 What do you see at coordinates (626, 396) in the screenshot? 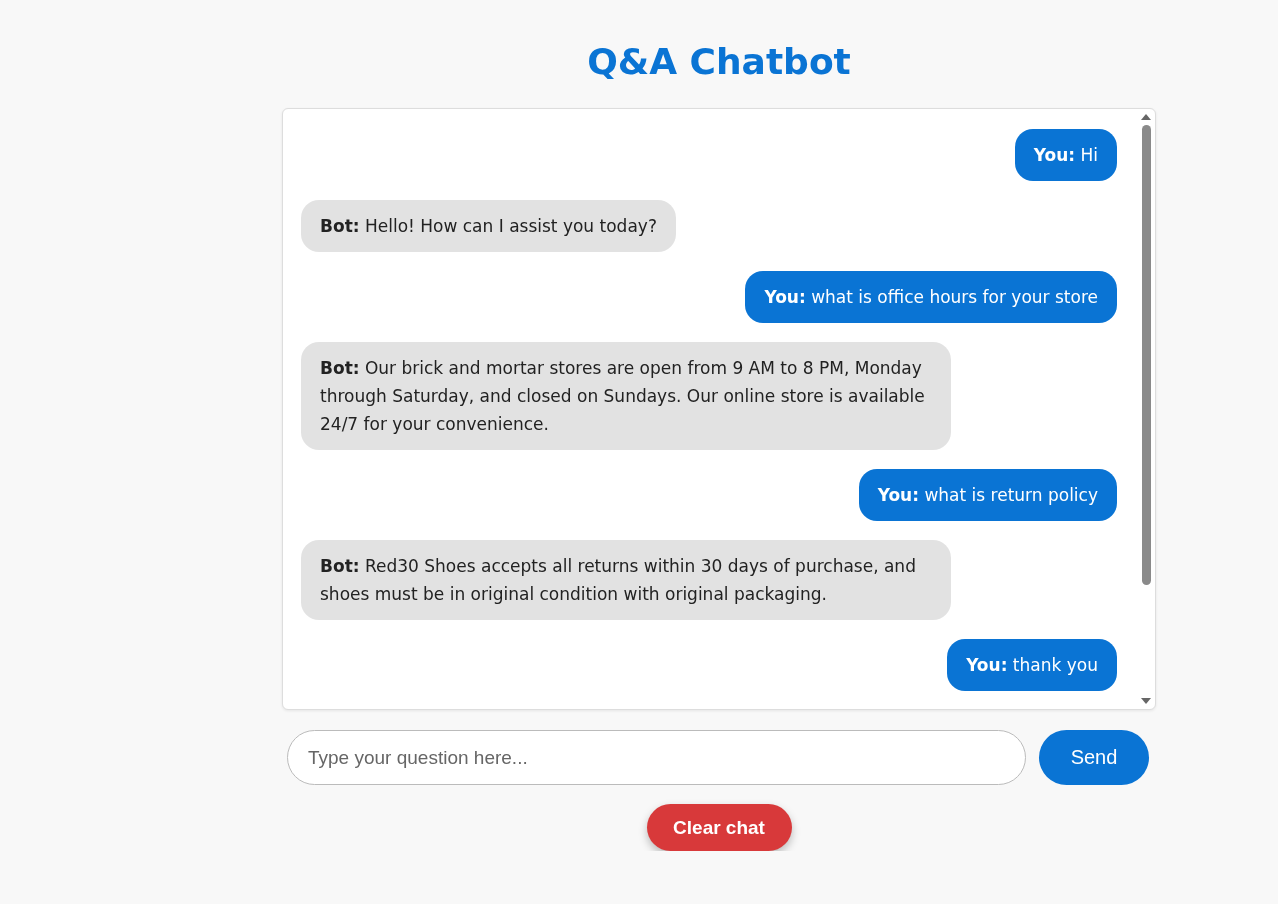
I see `bot-message: Bot: Our brick and mortar stores are open from 9 AM to 8 PM, Monday through Saturday, and closed on Sundays. Our online store is available 24/7 for your convenience.` at bounding box center [626, 396].